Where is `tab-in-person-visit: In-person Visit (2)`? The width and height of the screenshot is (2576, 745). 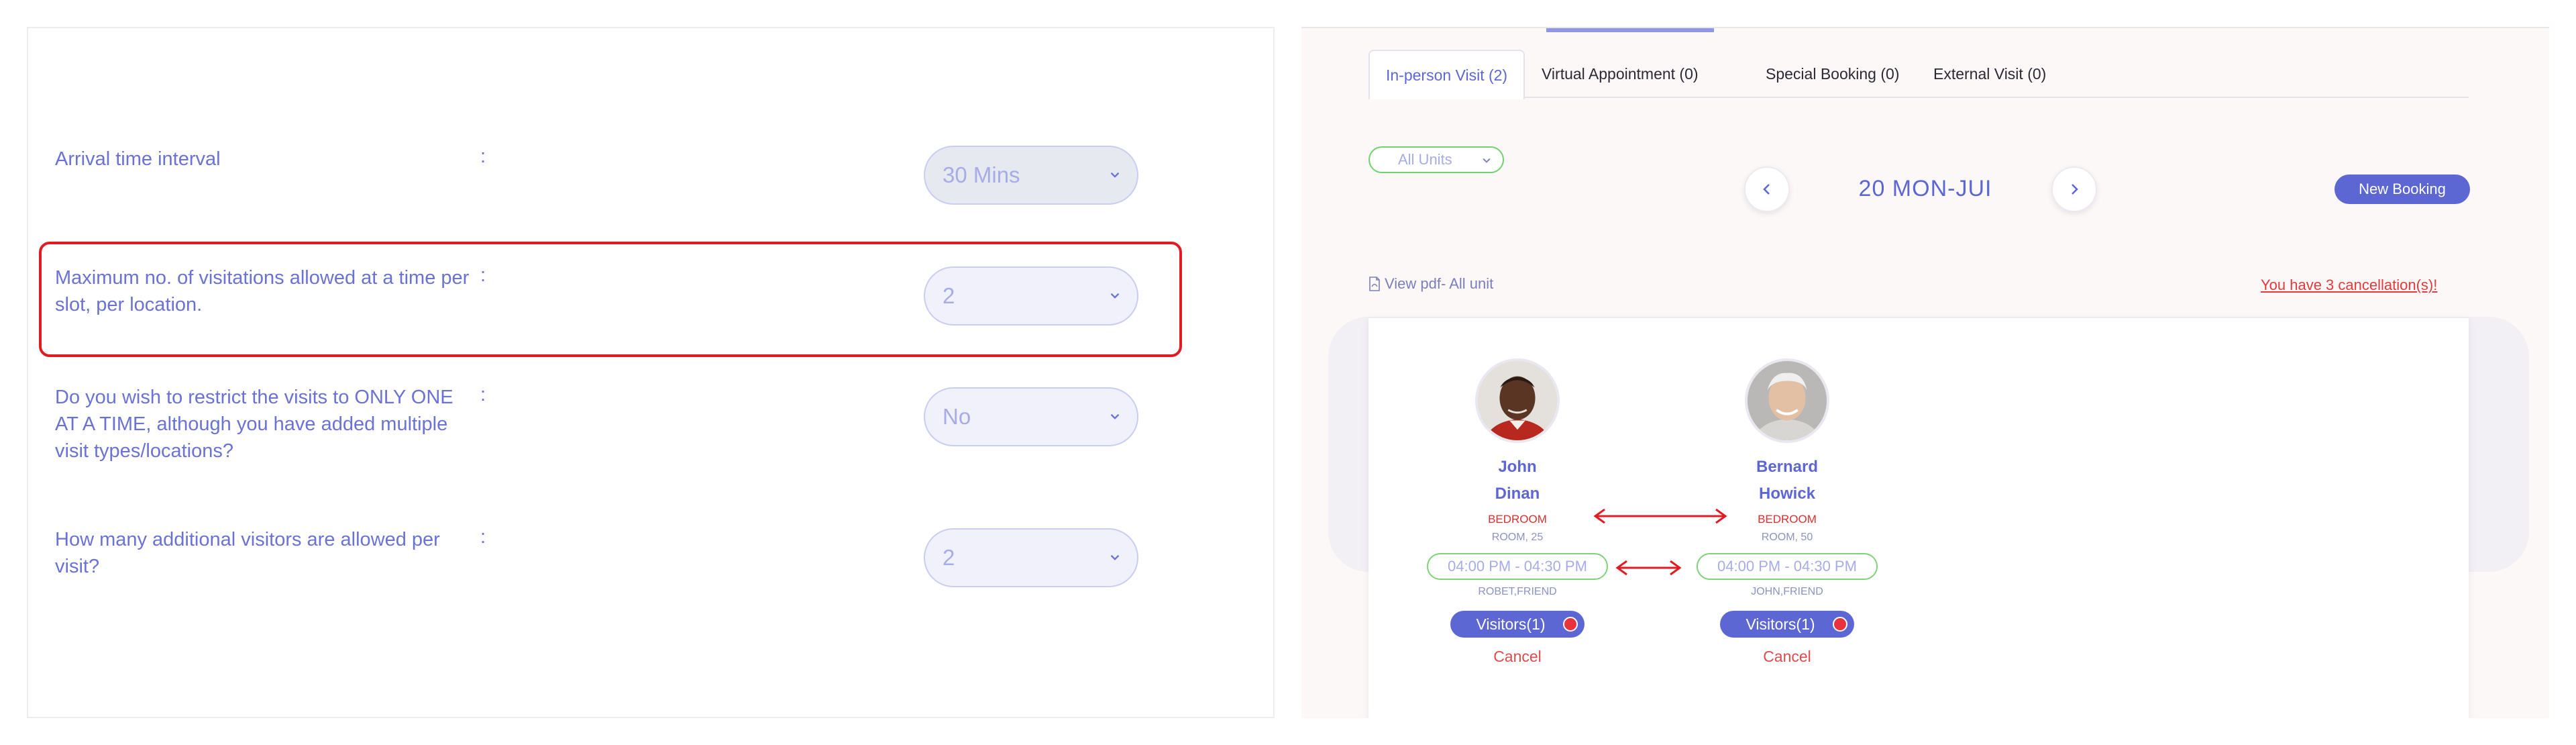 tab-in-person-visit: In-person Visit (2) is located at coordinates (1446, 74).